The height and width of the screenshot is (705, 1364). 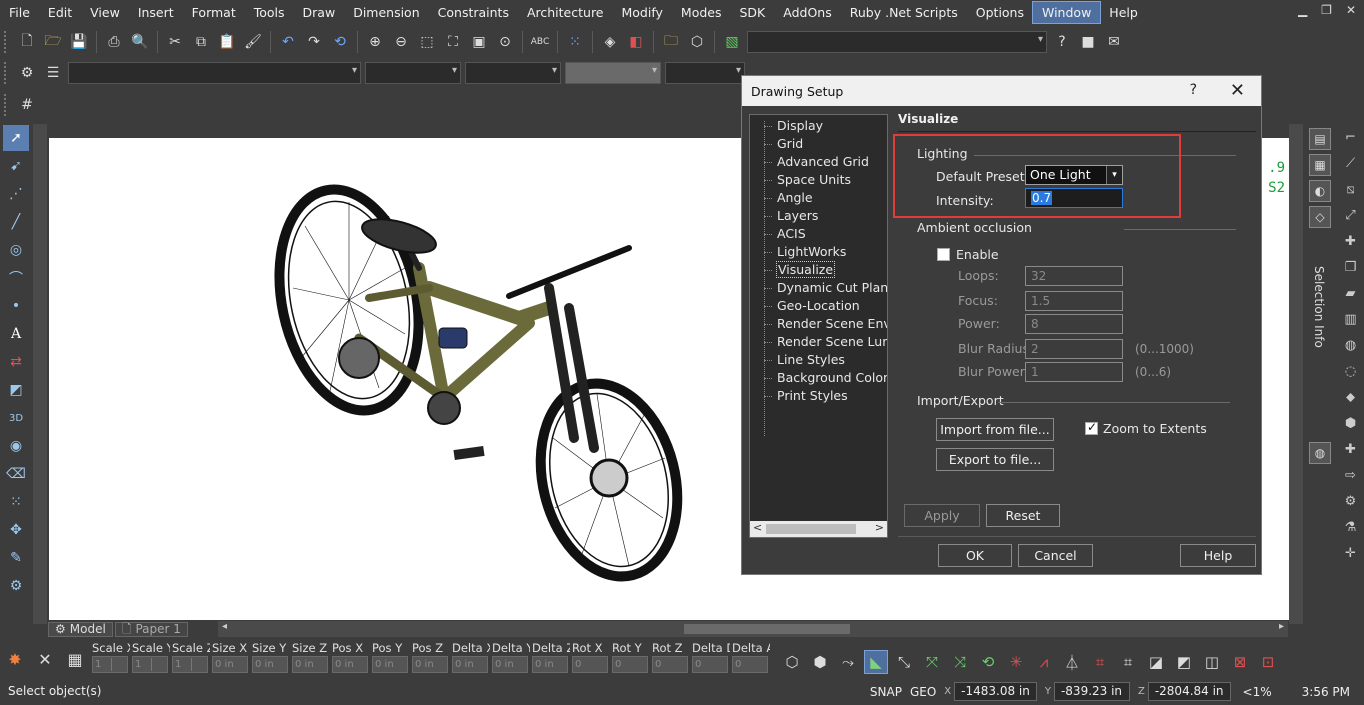 I want to click on transform-icon: ⇄, so click(x=16, y=362).